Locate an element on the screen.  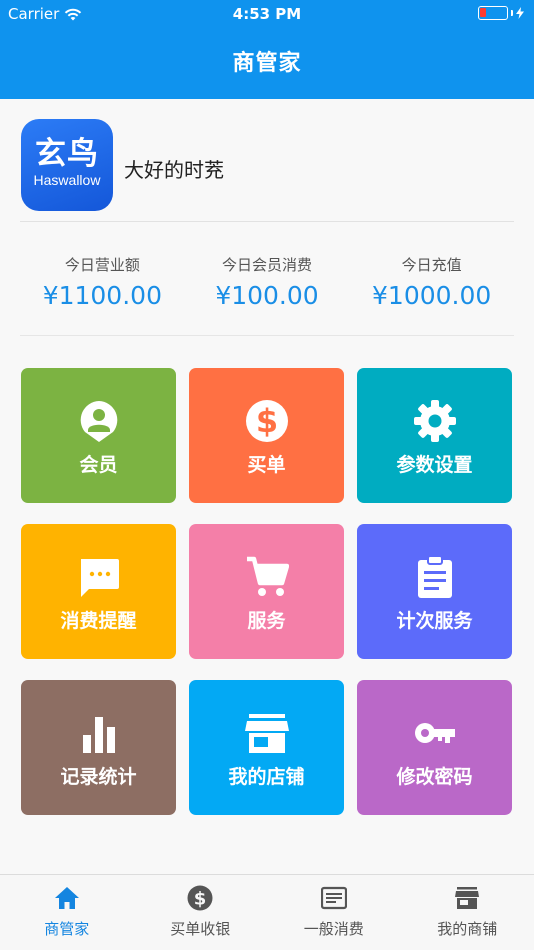
tile-label: 参数设置 is located at coordinates (434, 465).